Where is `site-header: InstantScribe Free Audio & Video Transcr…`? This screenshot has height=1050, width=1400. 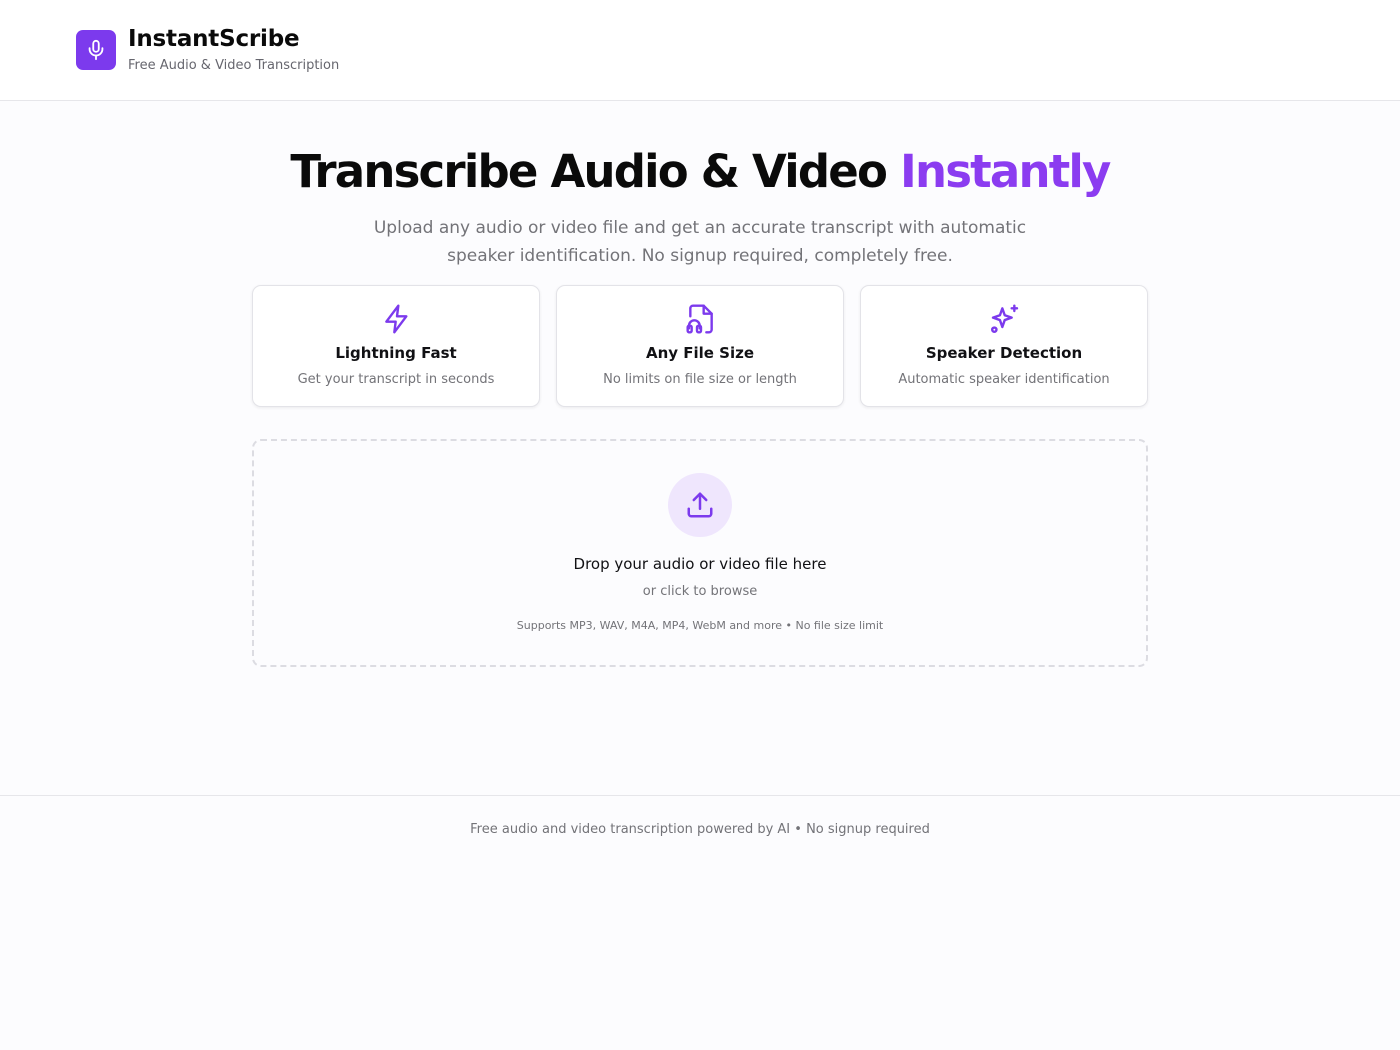
site-header: InstantScribe Free Audio & Video Transcr… is located at coordinates (700, 50).